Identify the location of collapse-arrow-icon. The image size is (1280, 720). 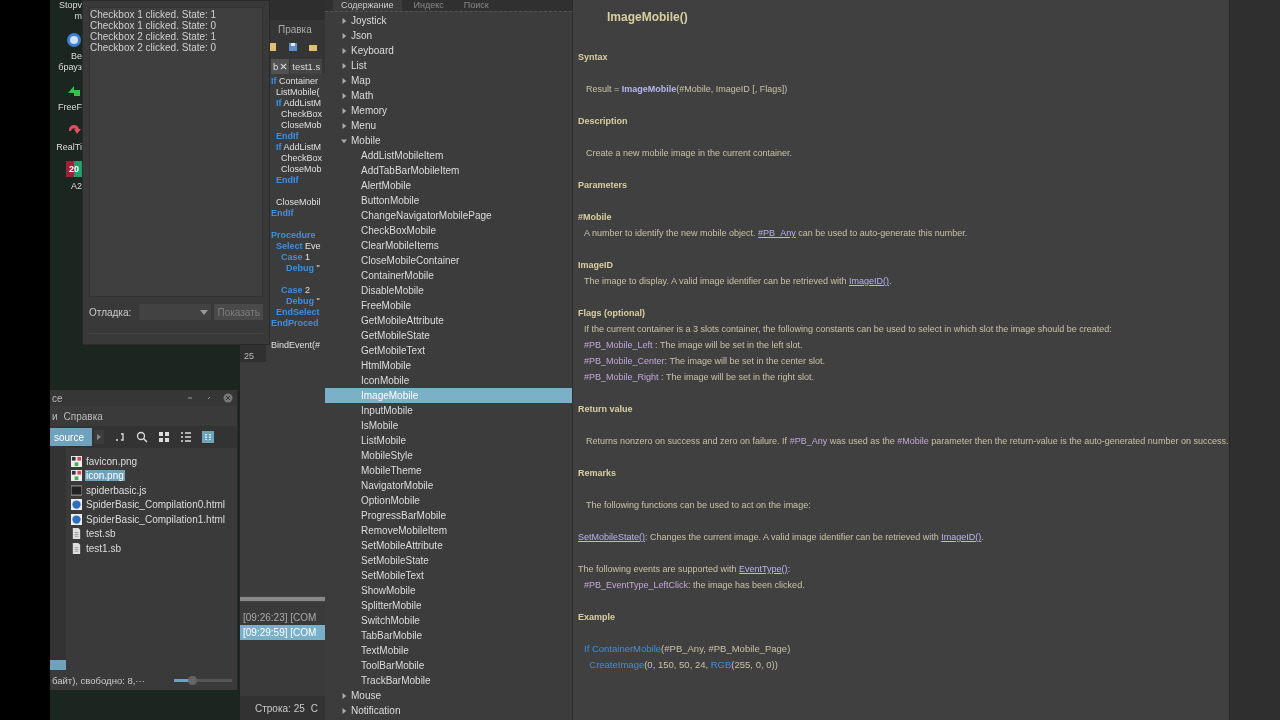
(344, 140).